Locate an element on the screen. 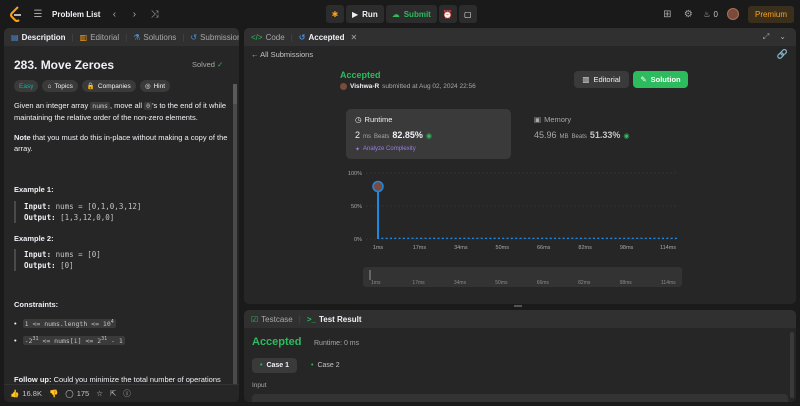 This screenshot has height=406, width=800. x-tick-label: 1ms is located at coordinates (378, 248).